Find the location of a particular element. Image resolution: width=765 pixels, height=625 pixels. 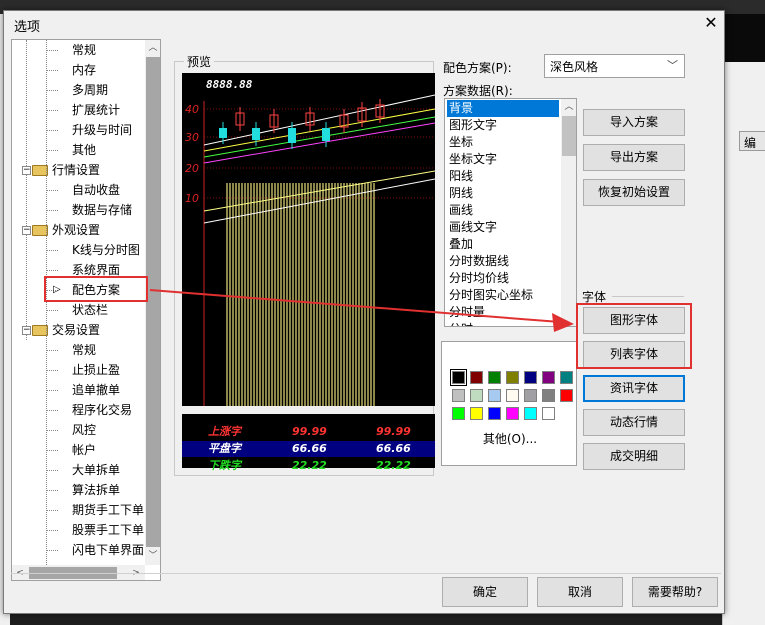

annotation-arrow-line is located at coordinates (355, 306).